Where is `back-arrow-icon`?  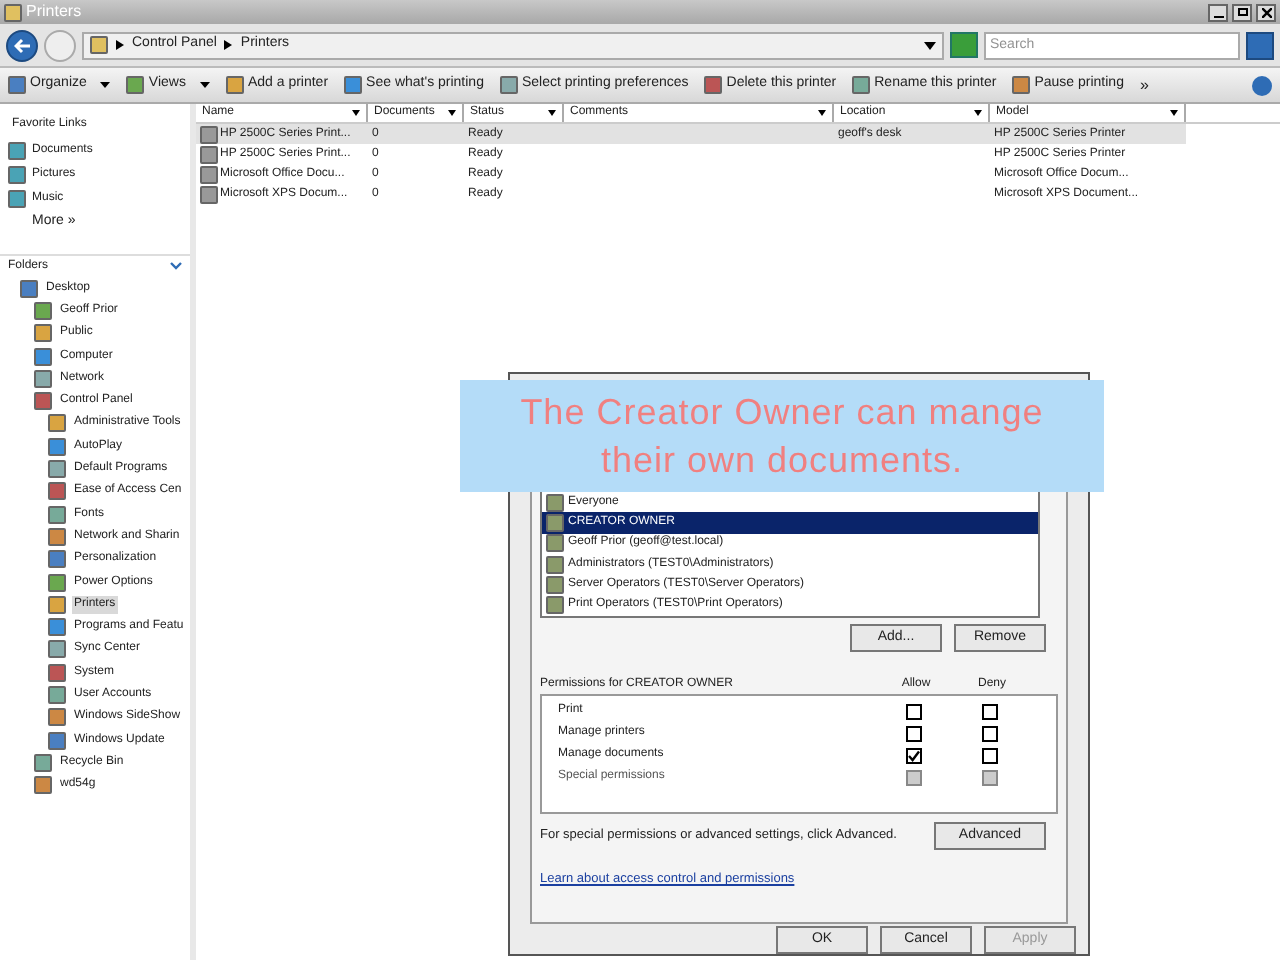 back-arrow-icon is located at coordinates (22, 45).